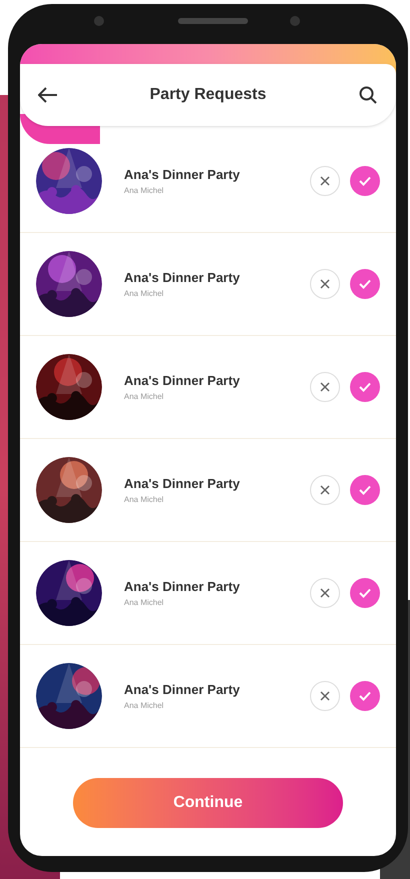 This screenshot has height=879, width=410. Describe the element at coordinates (368, 95) in the screenshot. I see `search-icon` at that location.